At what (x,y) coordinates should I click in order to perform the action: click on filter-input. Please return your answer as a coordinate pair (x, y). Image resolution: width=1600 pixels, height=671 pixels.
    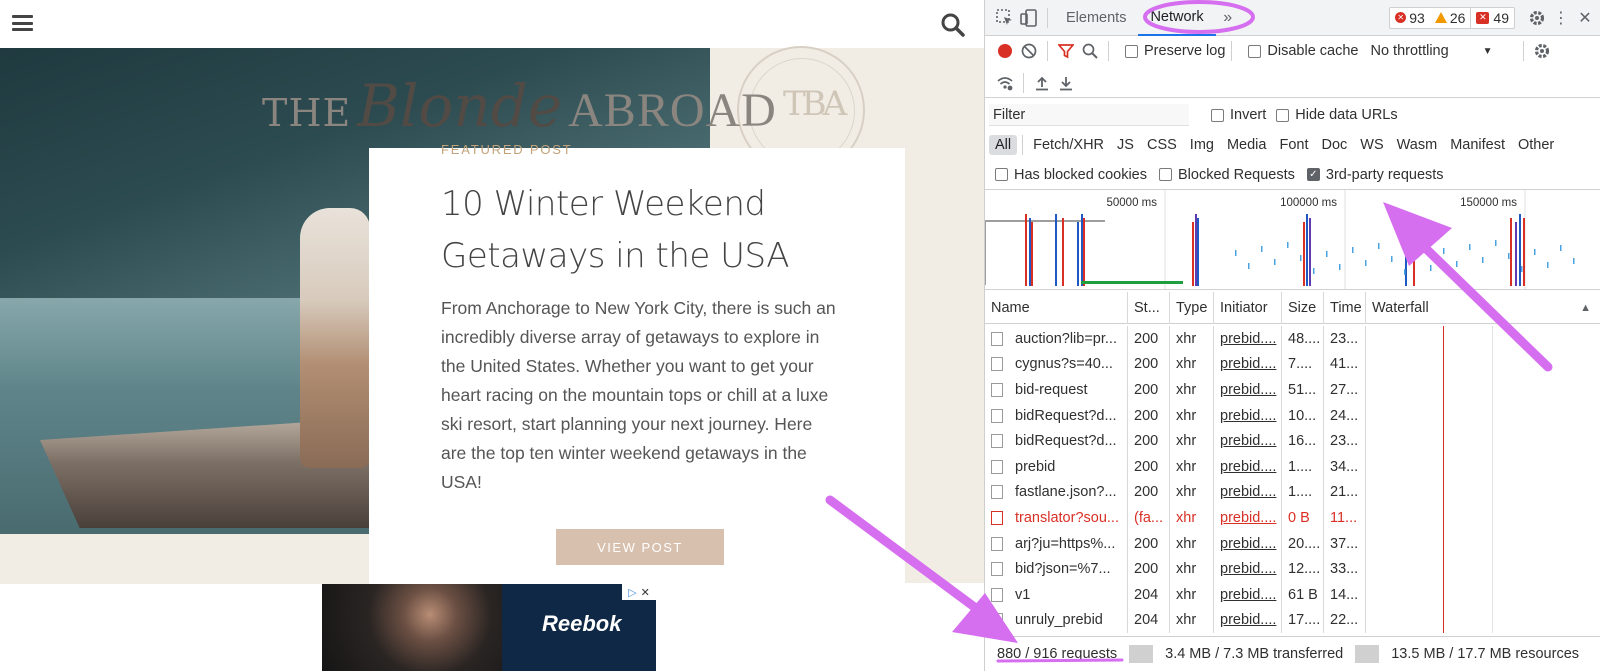
    Looking at the image, I should click on (1089, 115).